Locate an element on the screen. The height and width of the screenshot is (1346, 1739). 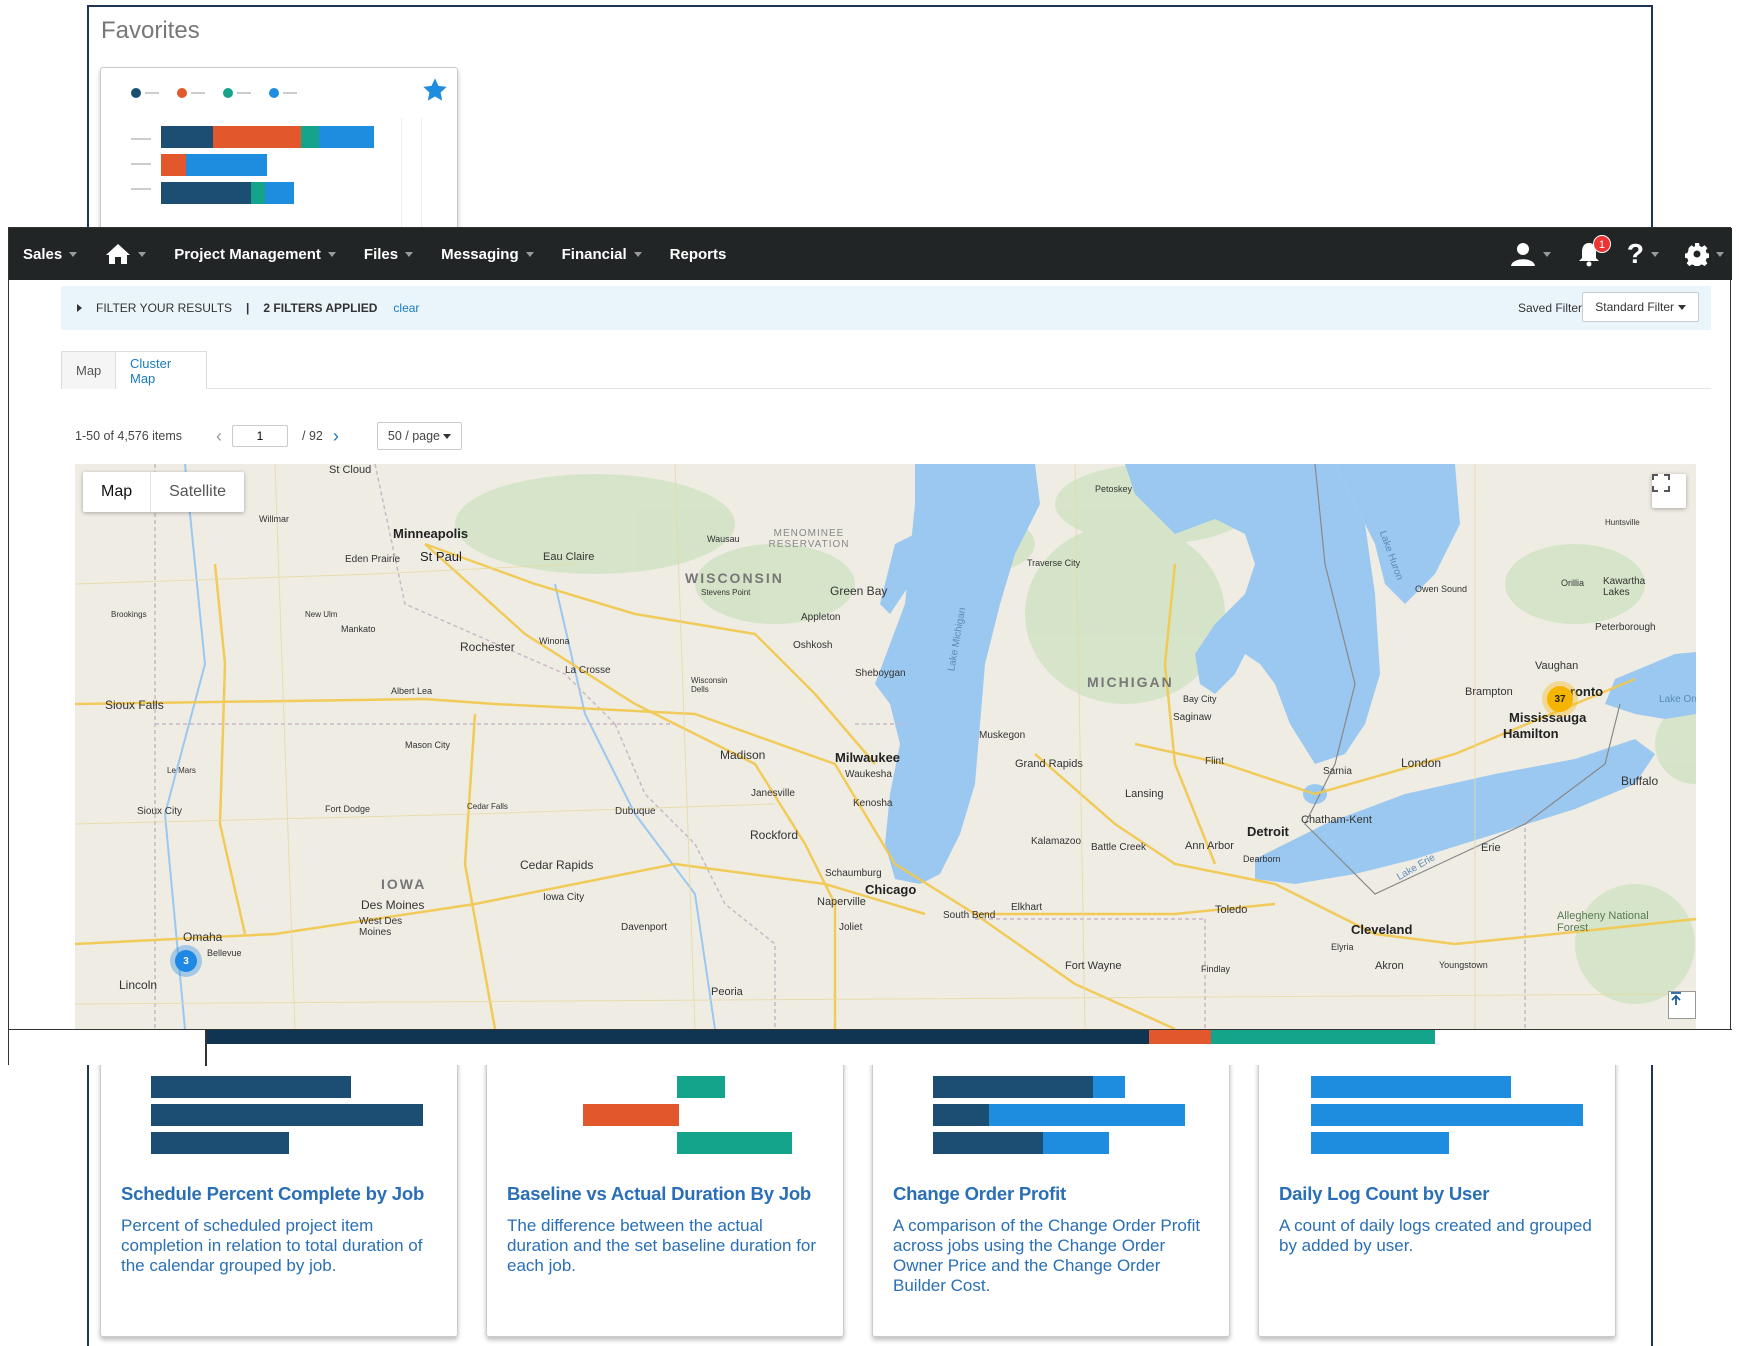
map-city-label: Rochester is located at coordinates (487, 647).